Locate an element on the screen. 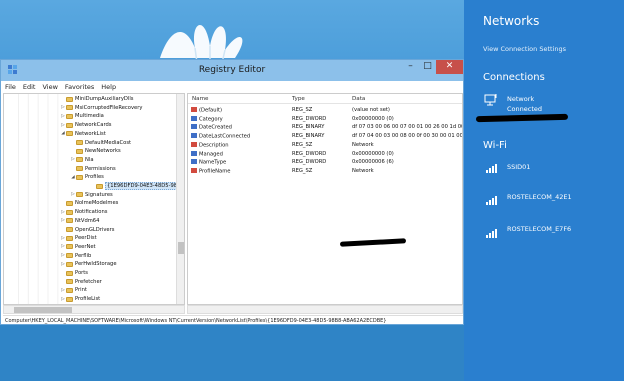 The width and height of the screenshot is (624, 381). tree-item: ◢ Profiles is located at coordinates (87, 177).